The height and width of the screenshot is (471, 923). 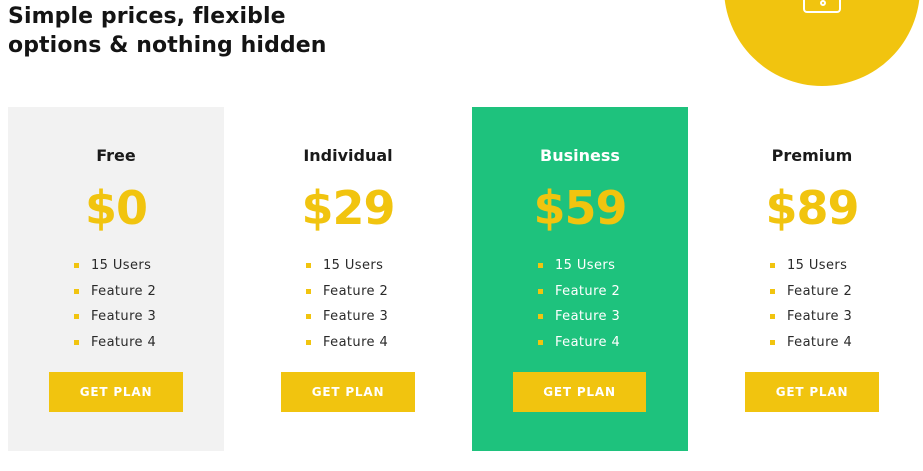 I want to click on page-title-line-2: options & nothing hidden, so click(x=167, y=45).